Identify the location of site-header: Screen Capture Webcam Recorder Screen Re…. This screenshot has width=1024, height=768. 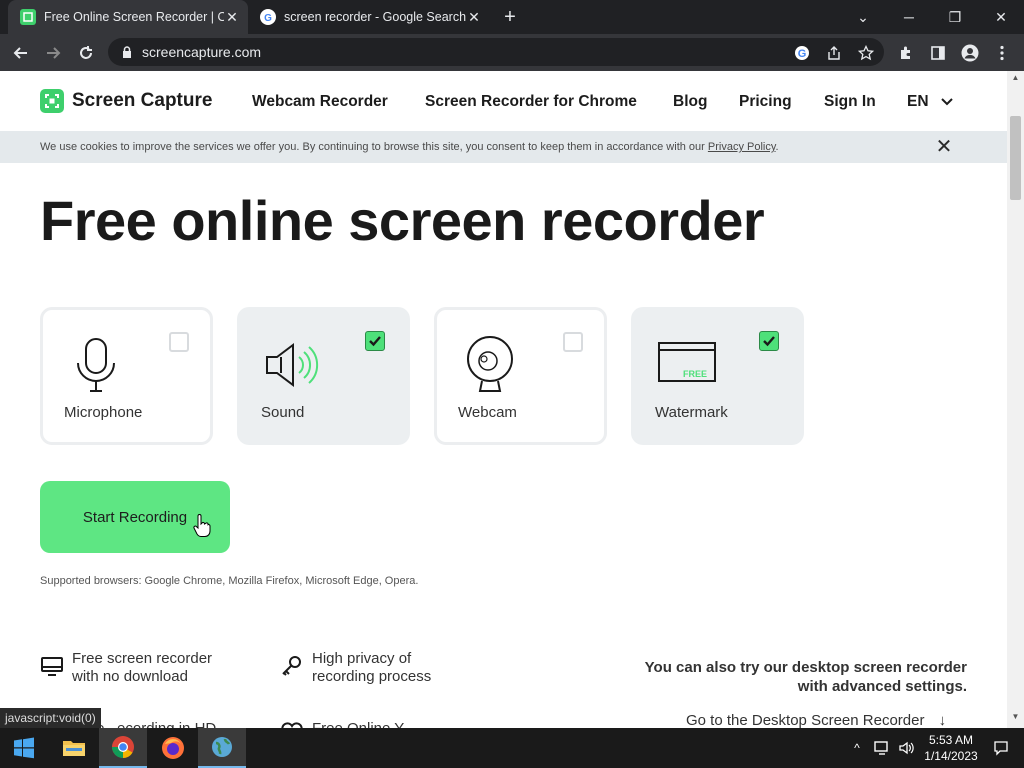
(503, 101).